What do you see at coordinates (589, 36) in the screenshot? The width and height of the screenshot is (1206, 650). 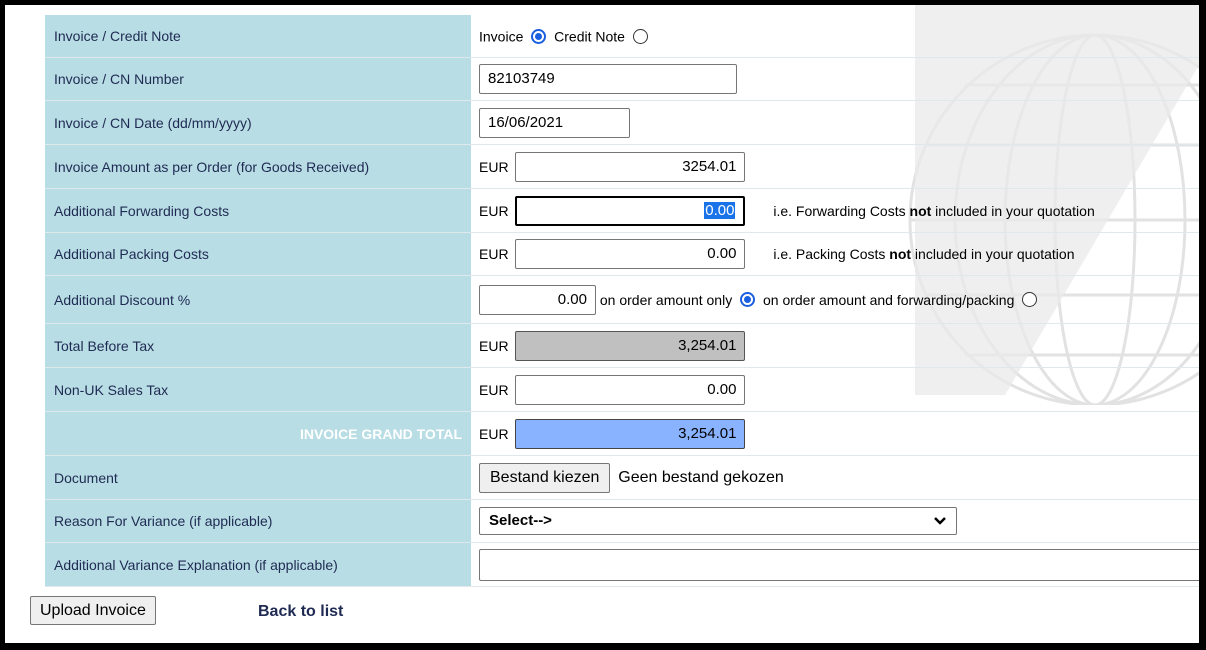 I see `credit-note-radio-label: Credit Note` at bounding box center [589, 36].